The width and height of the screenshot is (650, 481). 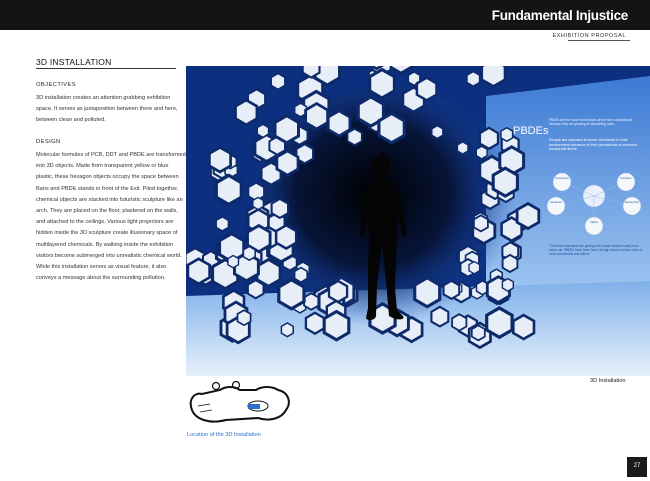 I want to click on page-number: 27, so click(x=637, y=466).